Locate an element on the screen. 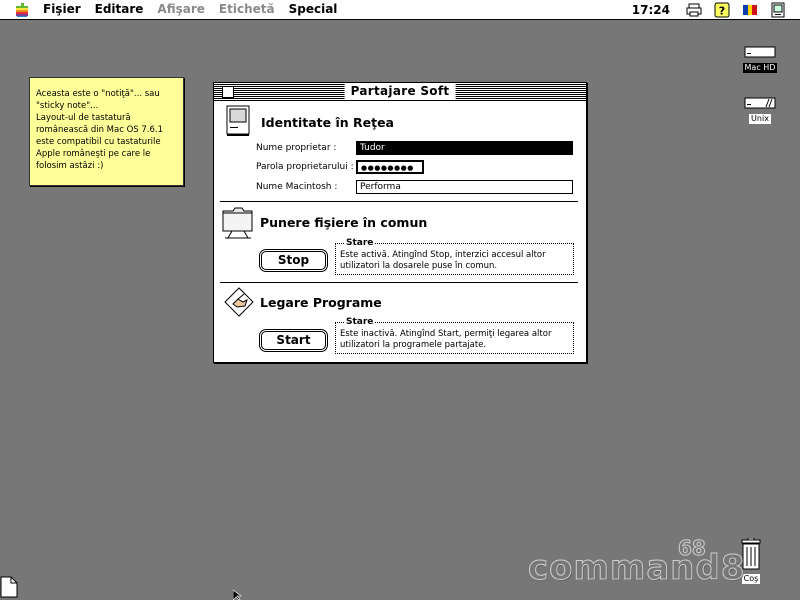 The image size is (800, 600). program-linking-icon is located at coordinates (239, 302).